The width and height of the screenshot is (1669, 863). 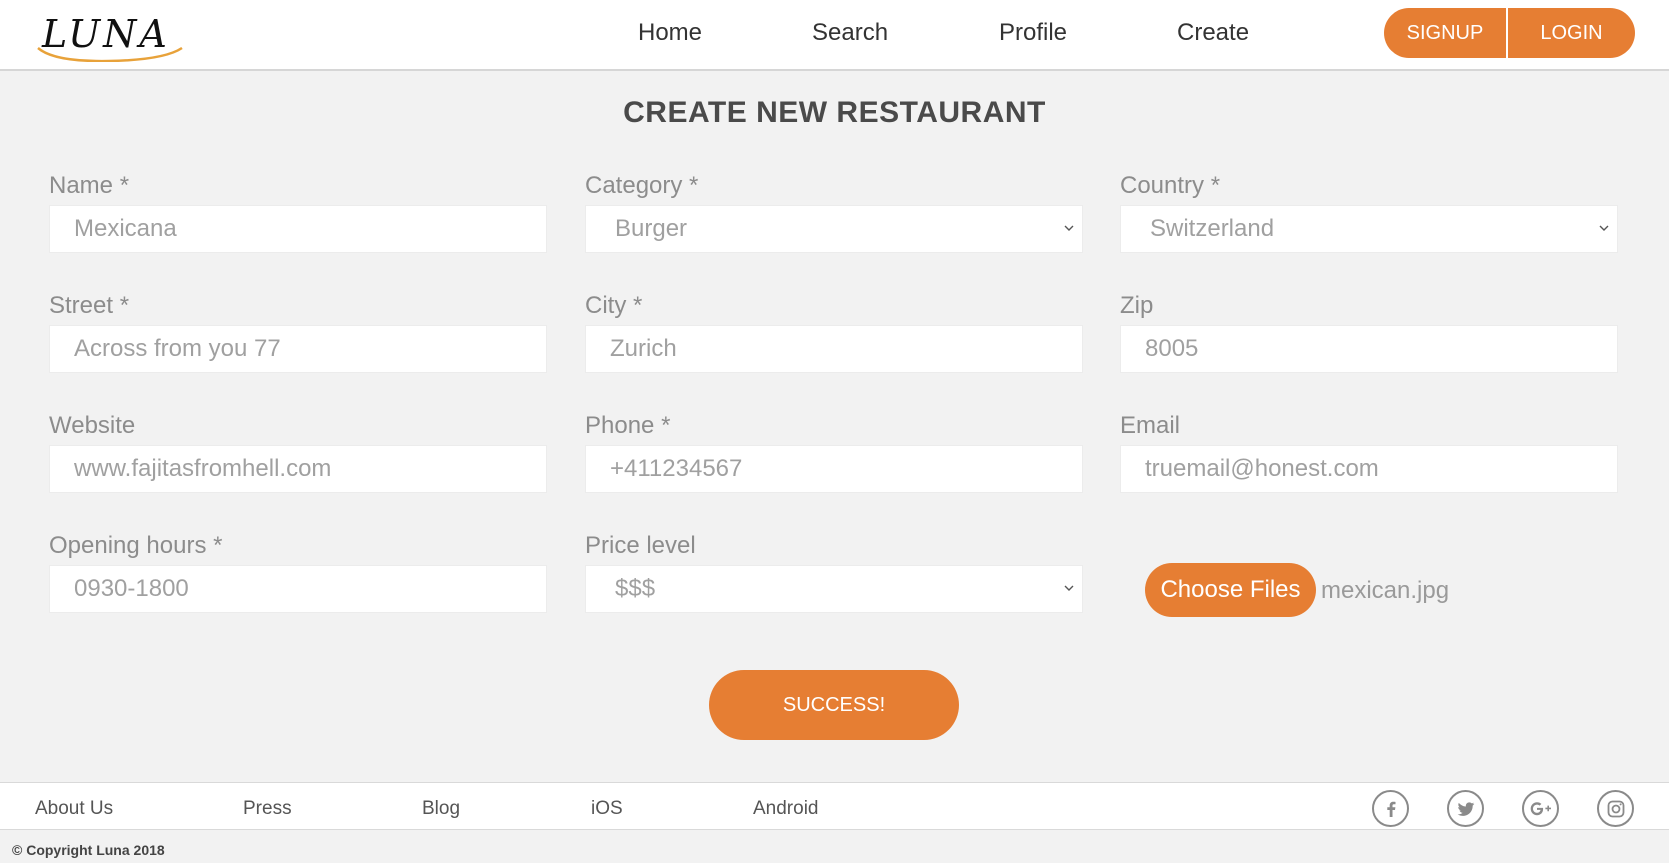 What do you see at coordinates (1212, 228) in the screenshot?
I see `country-select-value: Switzerland` at bounding box center [1212, 228].